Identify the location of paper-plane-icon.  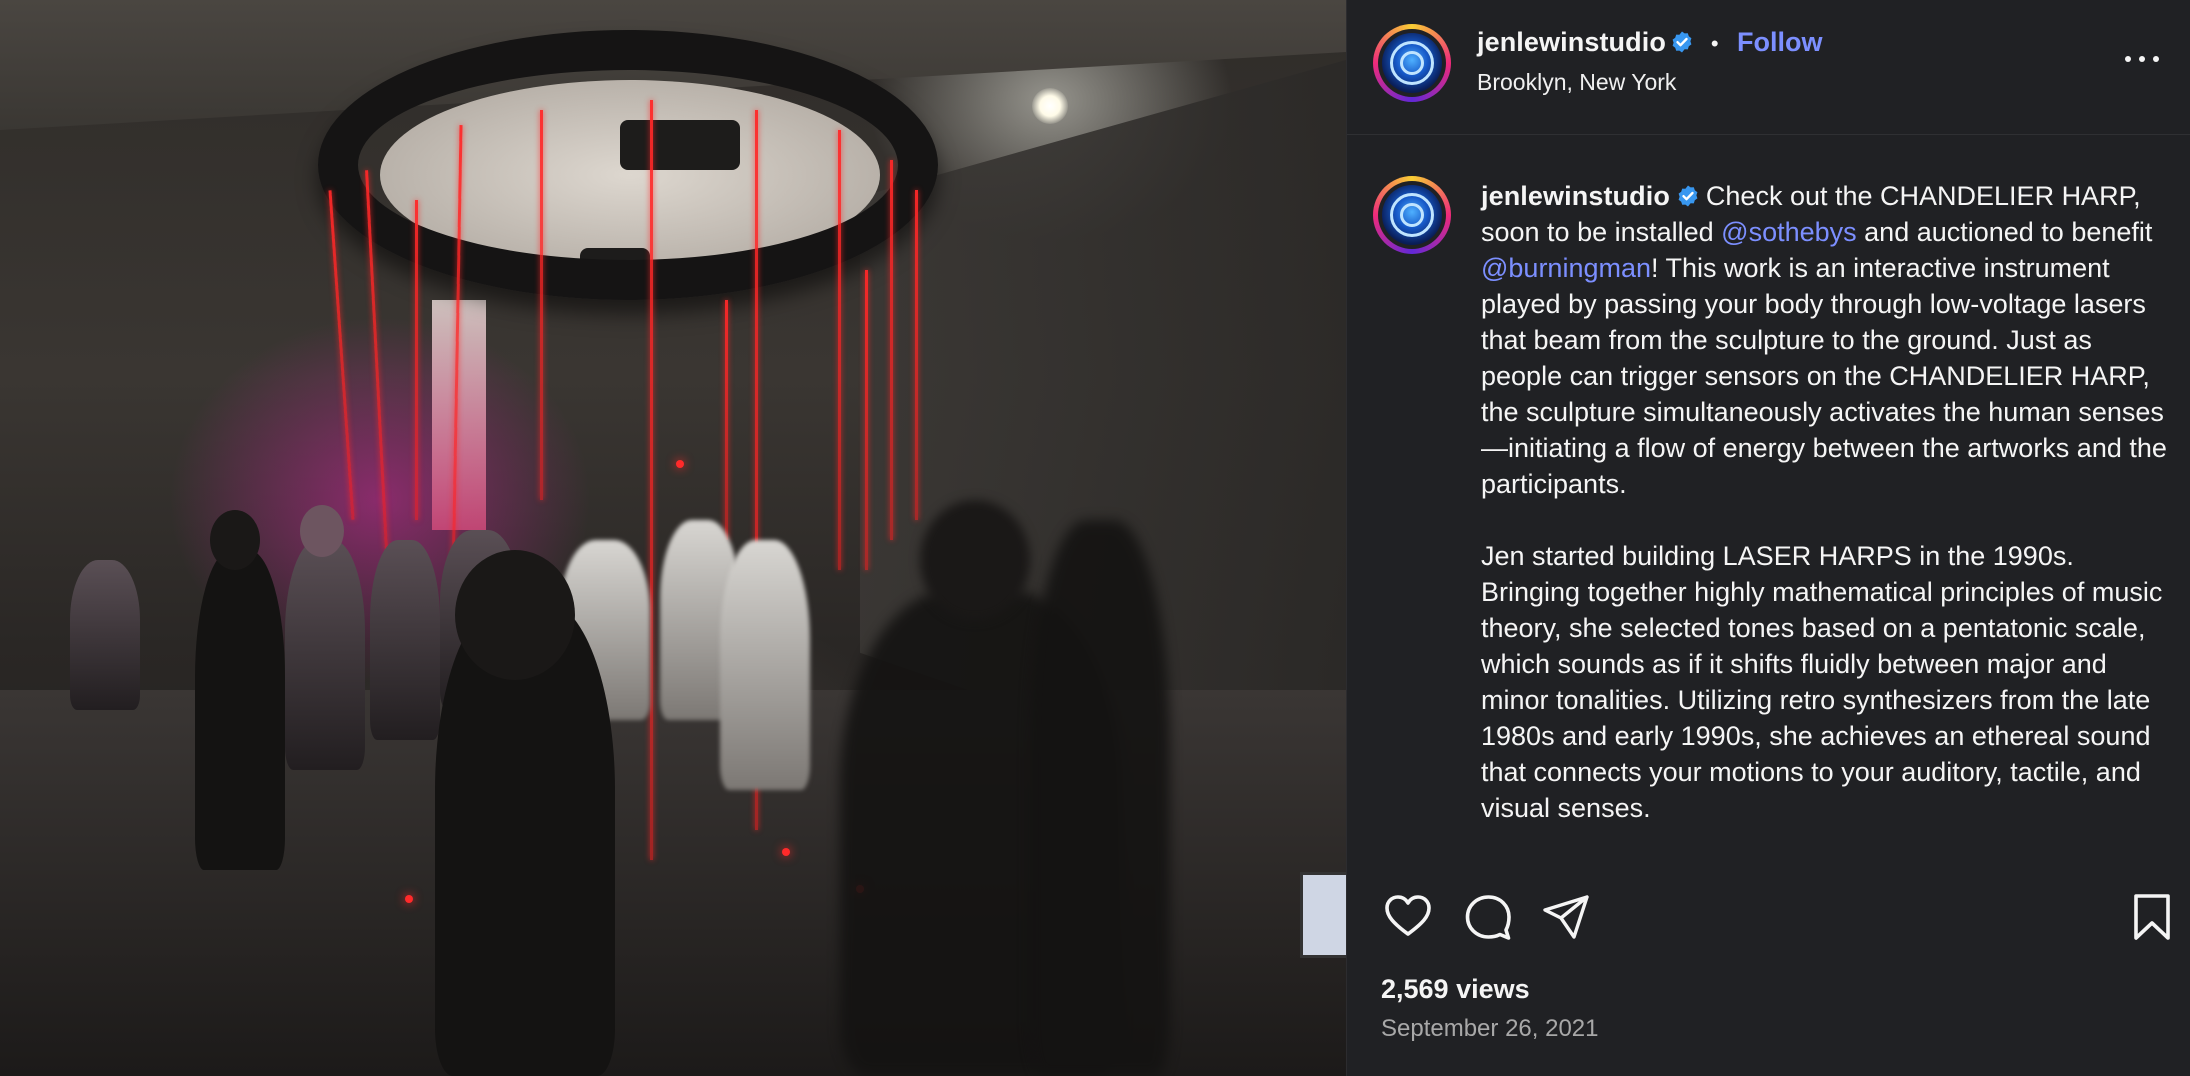
(1566, 917).